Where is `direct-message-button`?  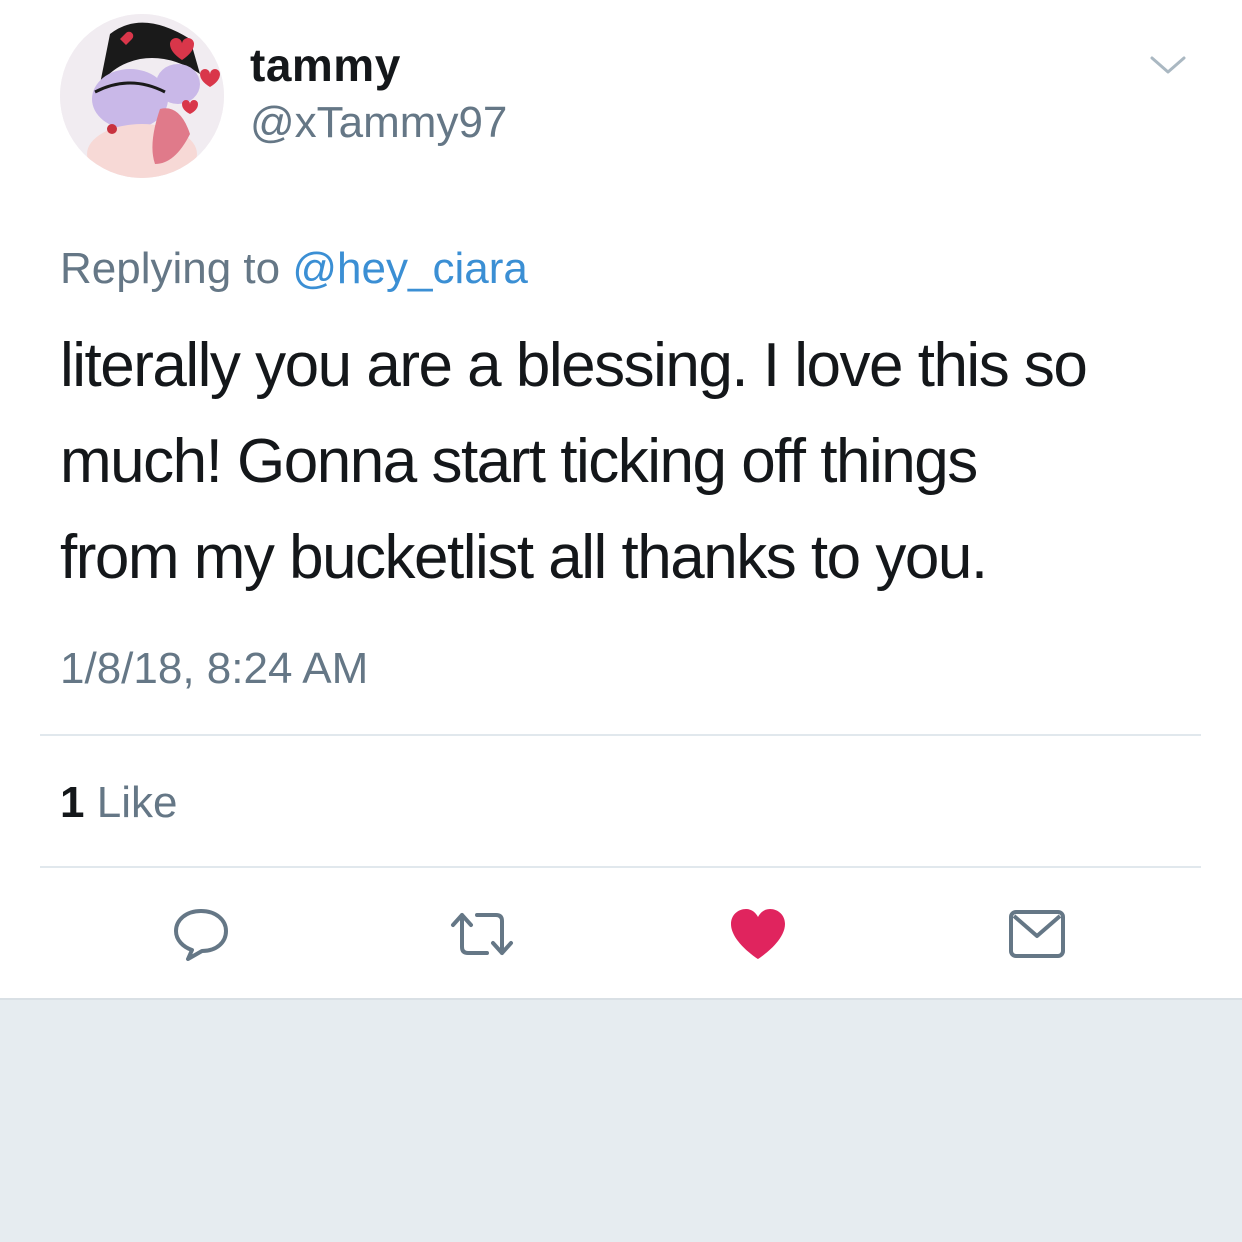 direct-message-button is located at coordinates (1037, 934).